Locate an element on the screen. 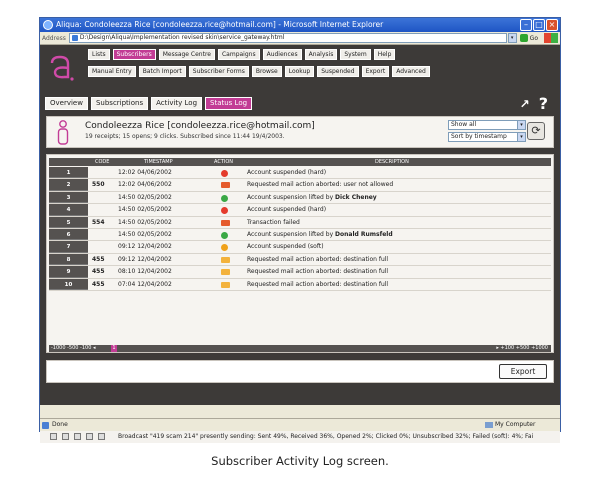 This screenshot has width=600, height=477. row-description: Transaction failed is located at coordinates (273, 222).